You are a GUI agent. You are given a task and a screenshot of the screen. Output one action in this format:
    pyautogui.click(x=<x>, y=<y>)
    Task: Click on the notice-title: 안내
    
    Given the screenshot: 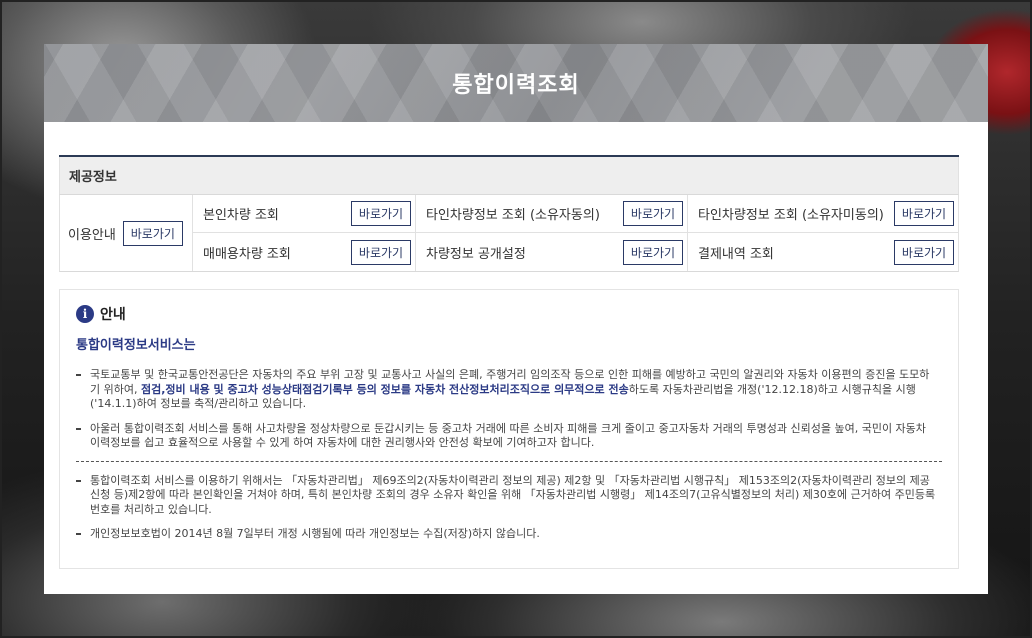 What is the action you would take?
    pyautogui.click(x=113, y=315)
    